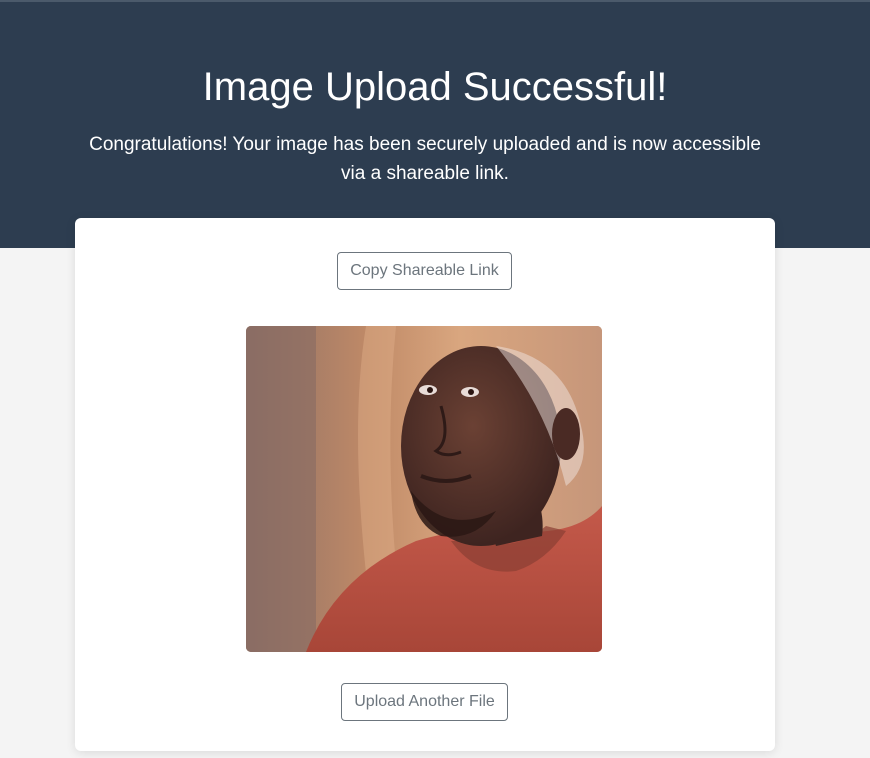  I want to click on page-title: Image Upload Successful!, so click(435, 87).